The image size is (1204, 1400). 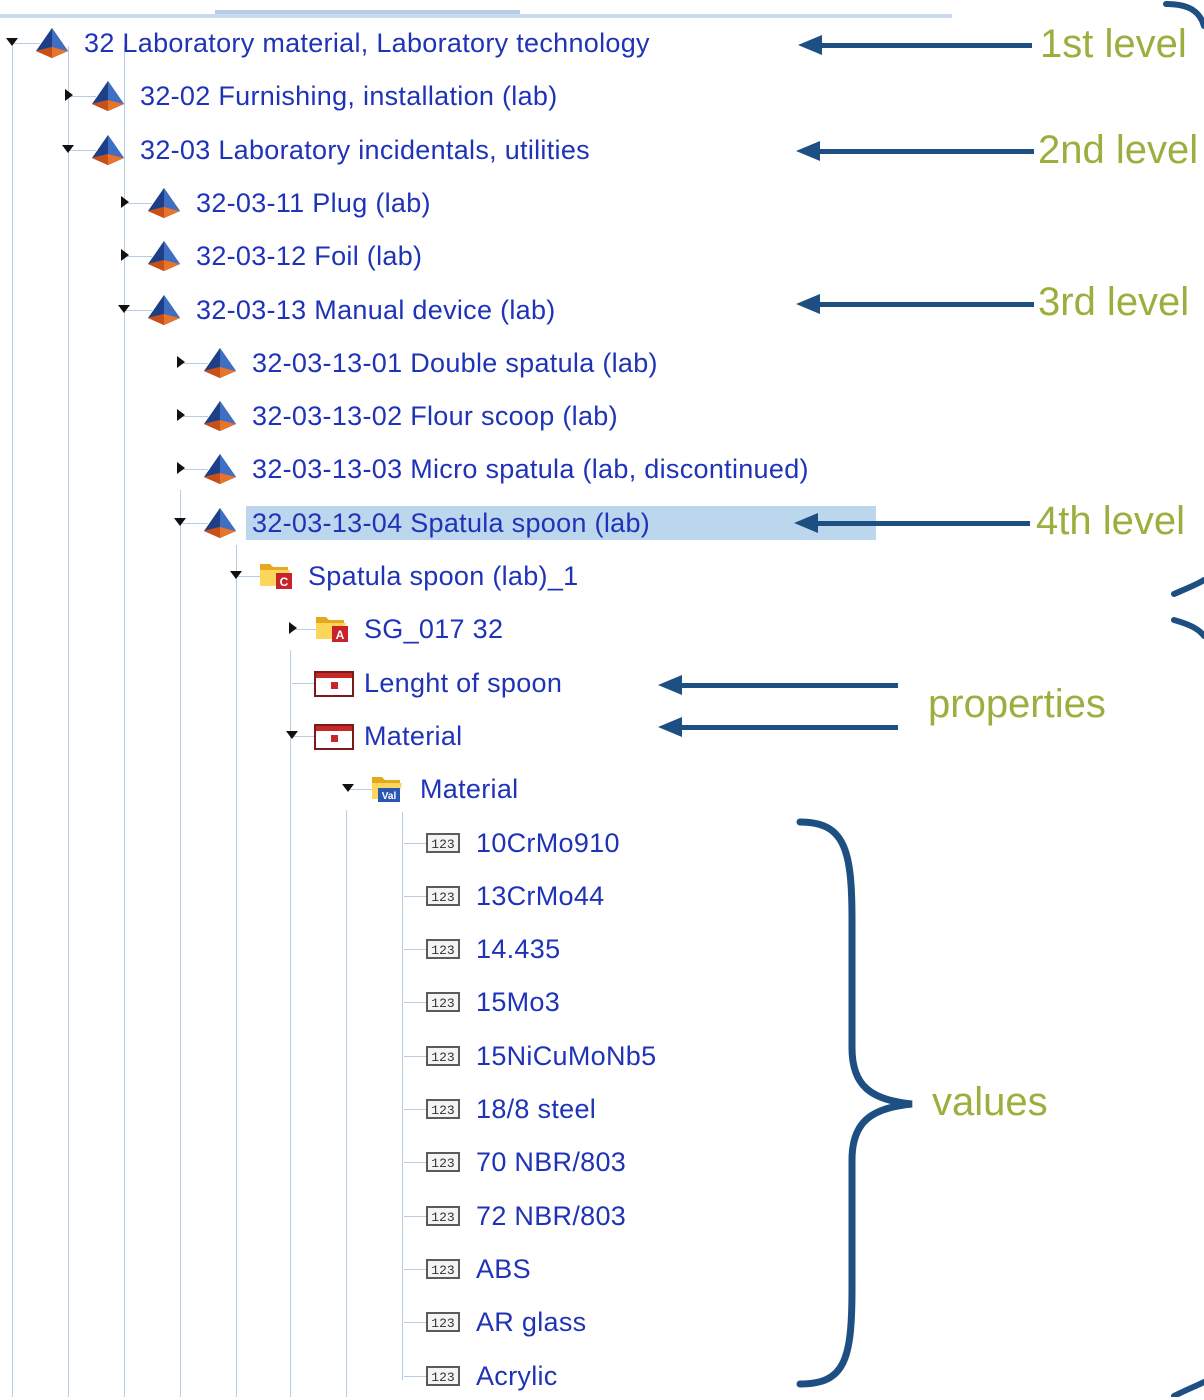 What do you see at coordinates (551, 1215) in the screenshot?
I see `tree-item-label: 72 NBR/803` at bounding box center [551, 1215].